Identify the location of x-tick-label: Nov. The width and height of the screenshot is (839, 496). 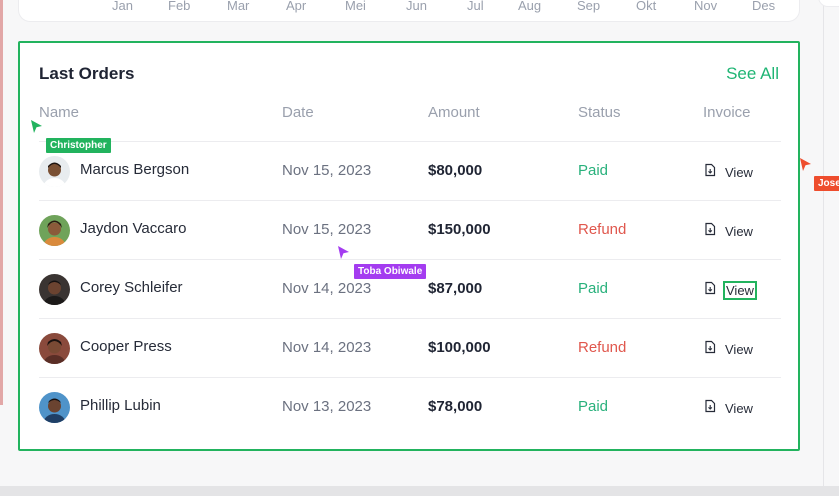
(706, 6).